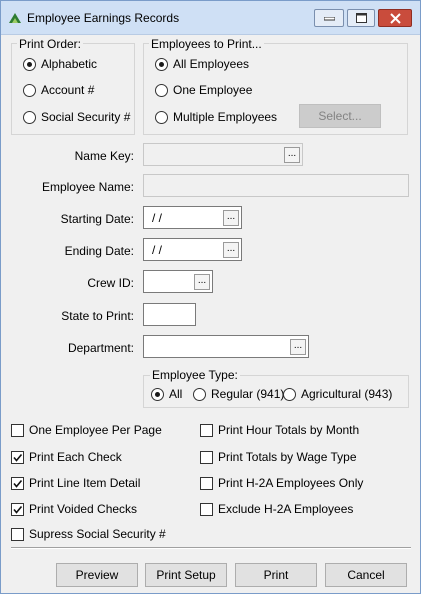 This screenshot has height=594, width=421. I want to click on radio-label: All, so click(176, 394).